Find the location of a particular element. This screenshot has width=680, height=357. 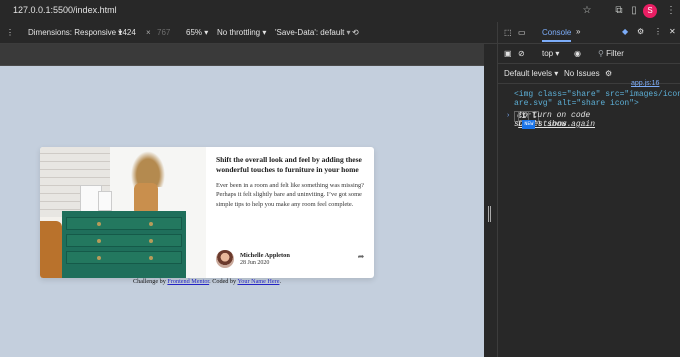

address-bar: 127.0.0.1:5500/index.html ☆ ⧉ ▯ S ⋮ is located at coordinates (340, 11).